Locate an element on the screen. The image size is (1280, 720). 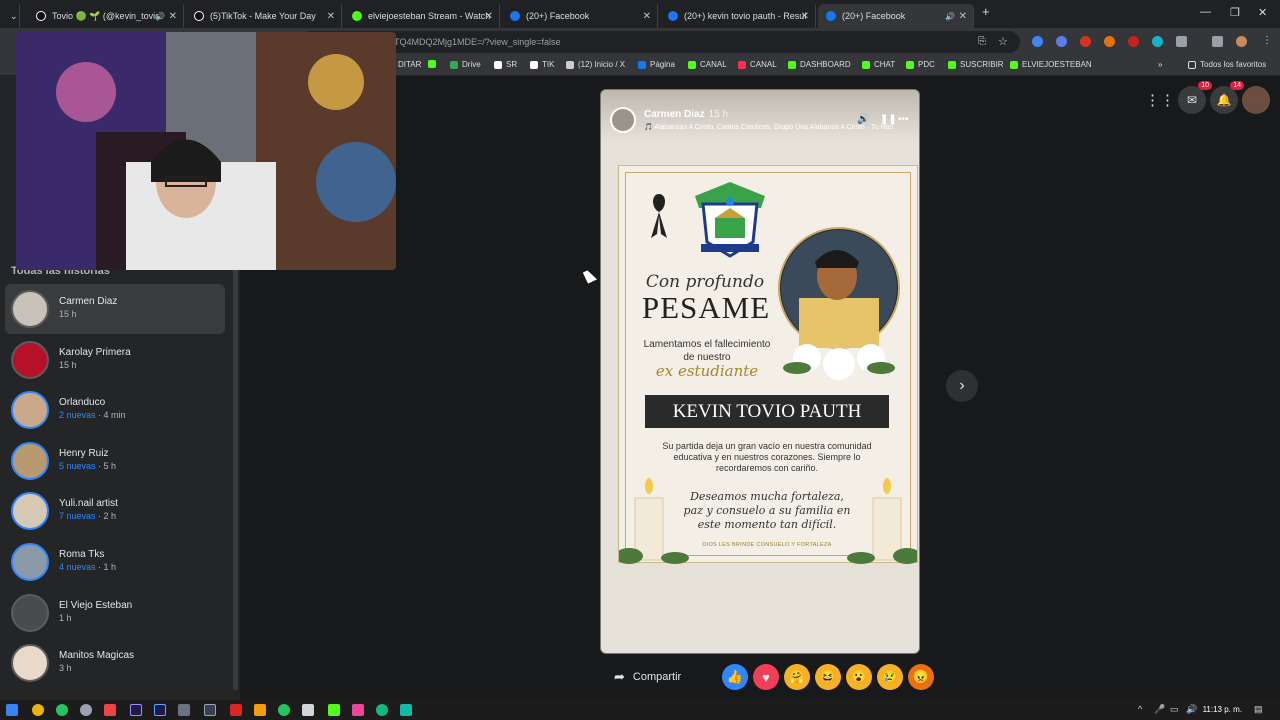
sidebar-scrollbar is located at coordinates (235, 478).